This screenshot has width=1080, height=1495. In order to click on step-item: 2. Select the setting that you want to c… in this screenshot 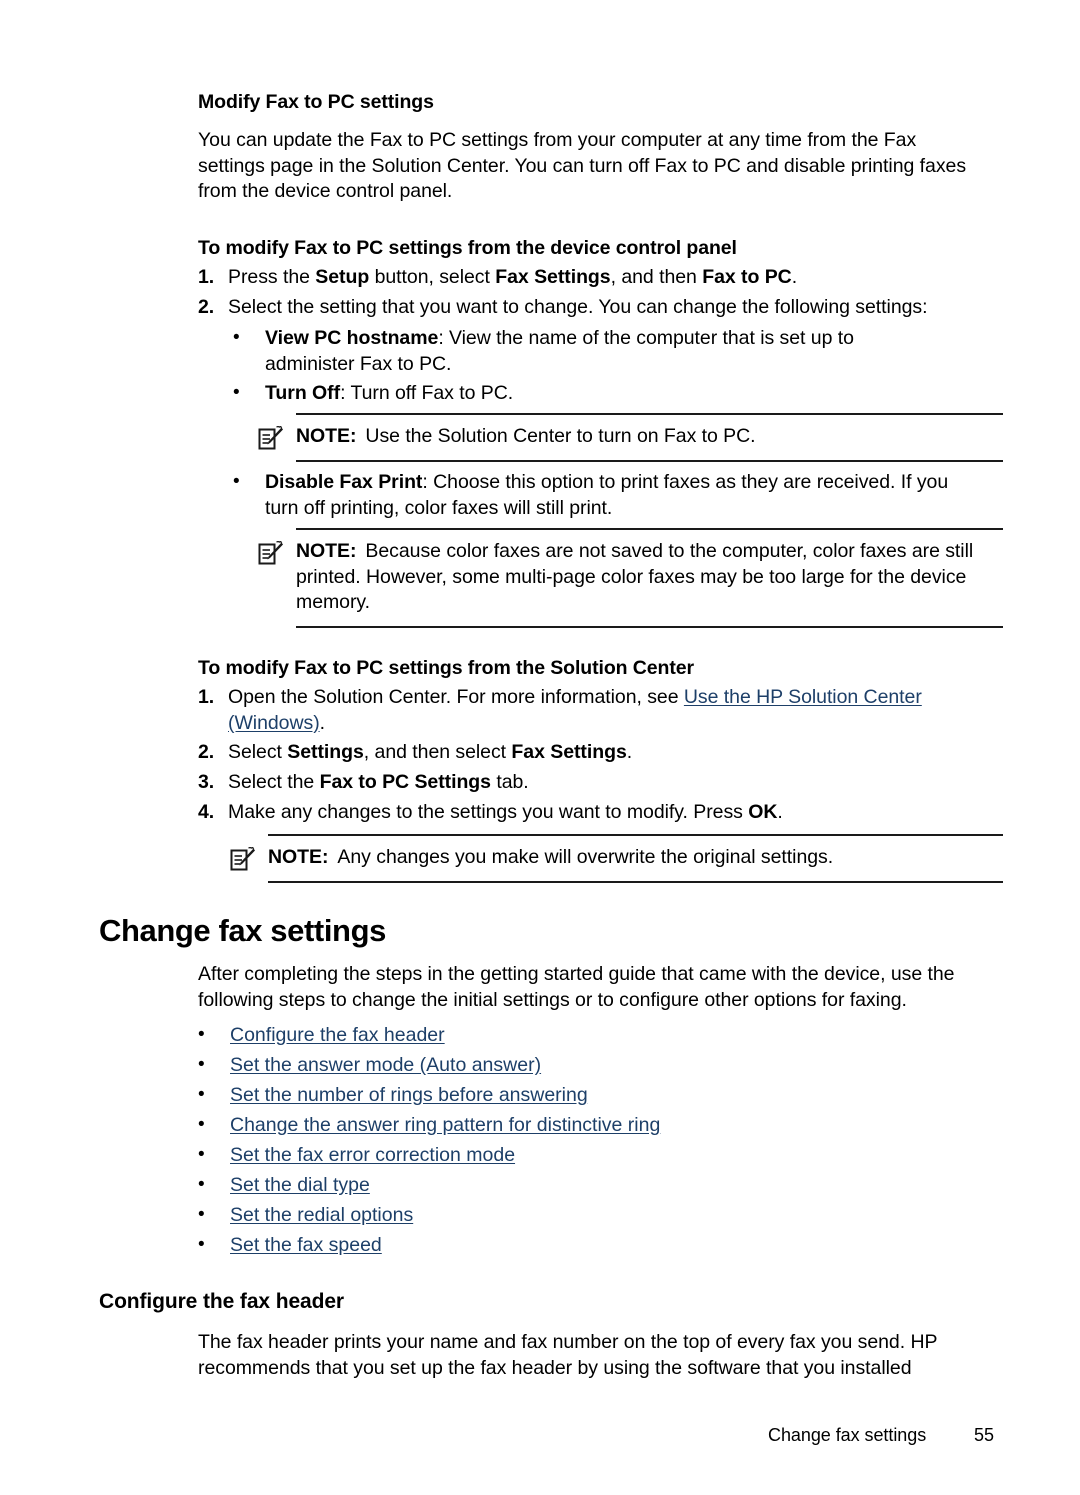, I will do `click(598, 308)`.